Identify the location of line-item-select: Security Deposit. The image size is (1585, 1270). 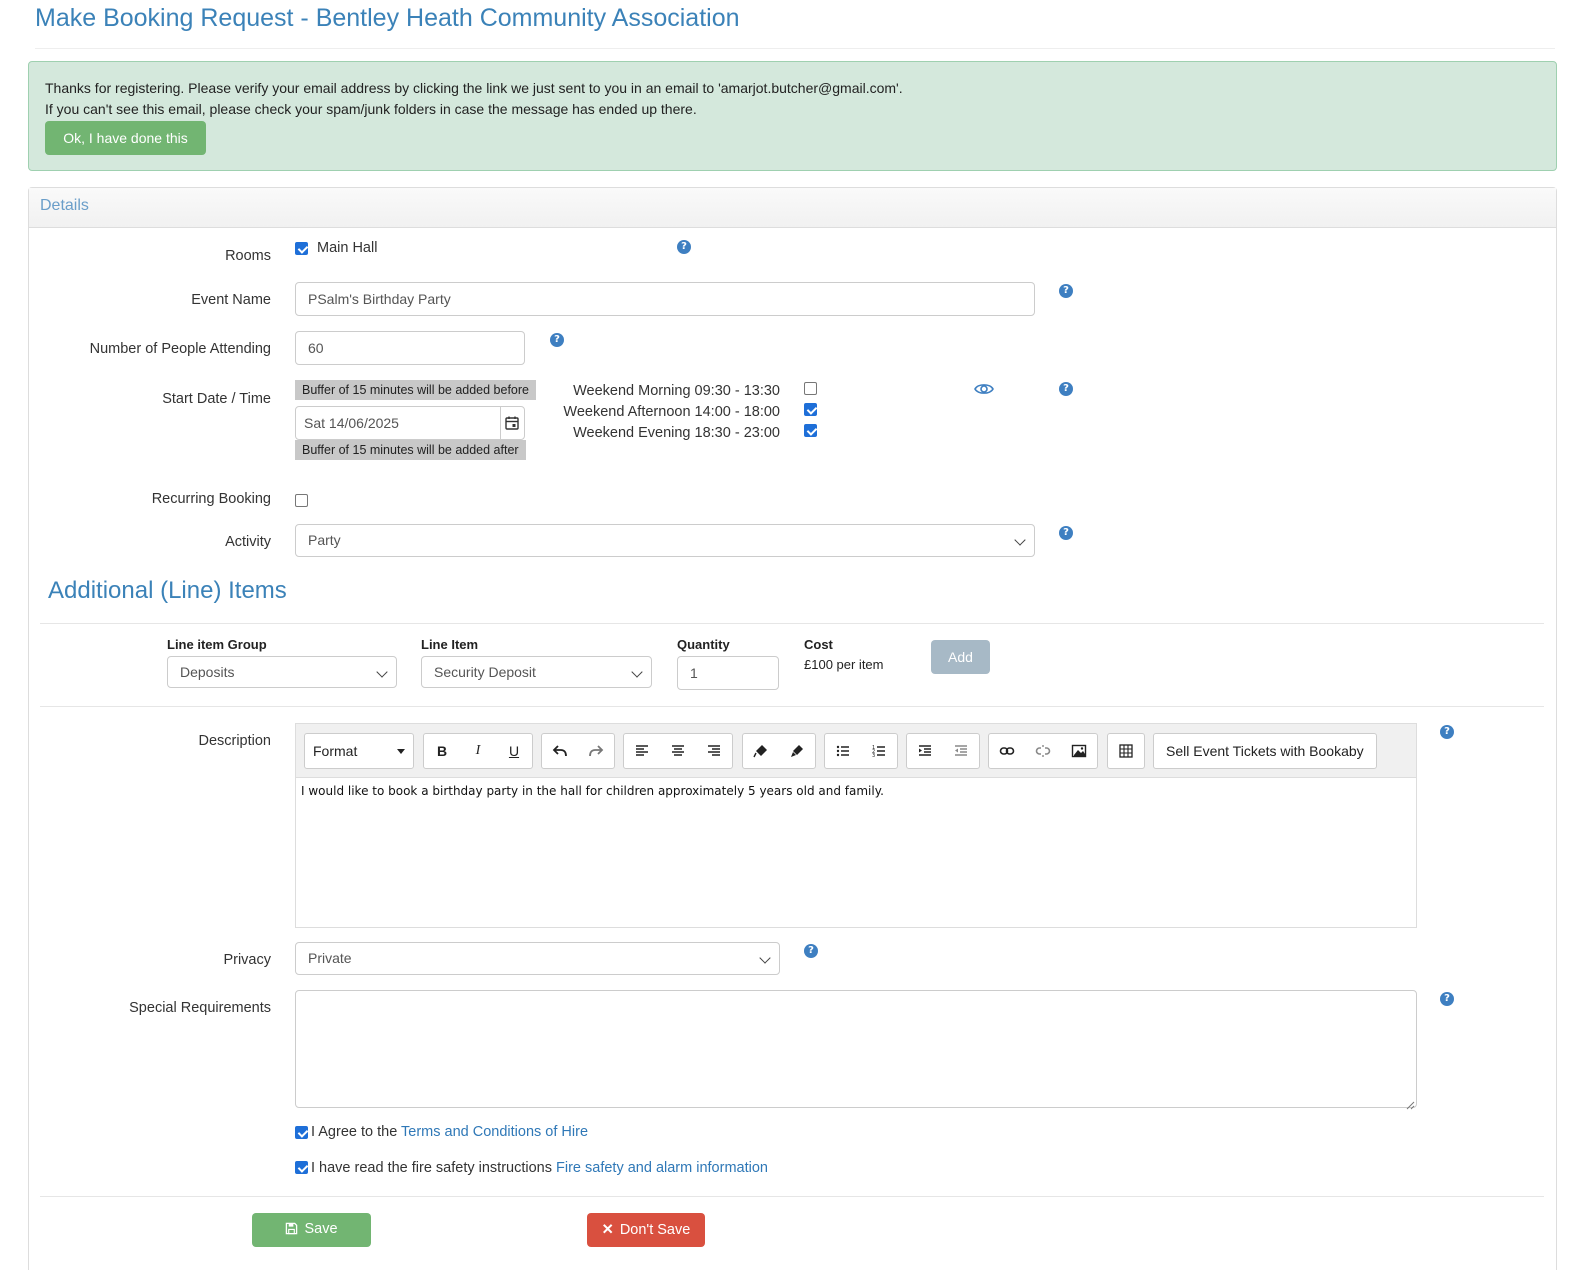
(536, 672).